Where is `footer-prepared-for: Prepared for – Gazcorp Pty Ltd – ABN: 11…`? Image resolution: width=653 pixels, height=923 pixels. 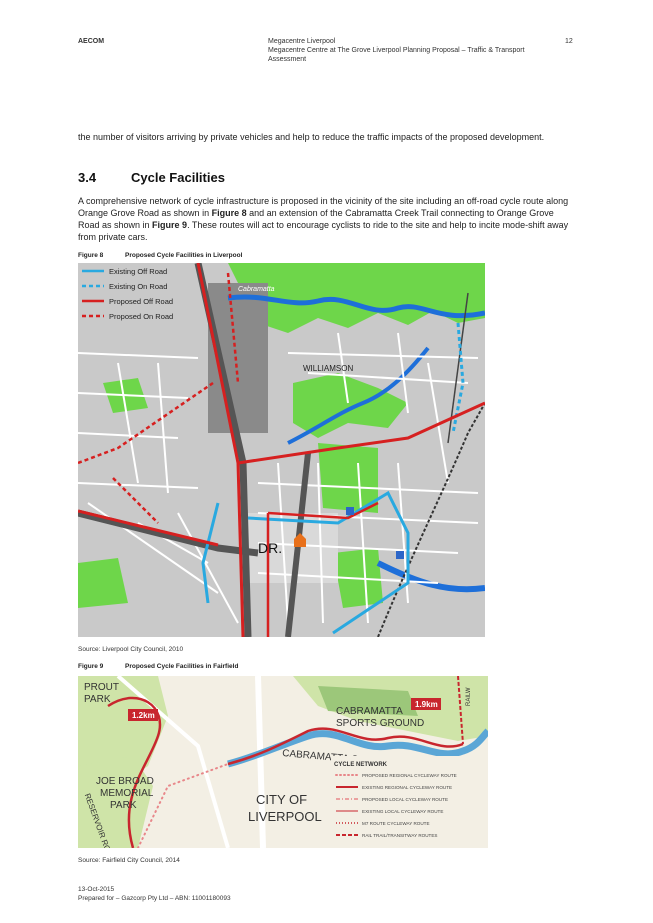 footer-prepared-for: Prepared for – Gazcorp Pty Ltd – ABN: 11… is located at coordinates (154, 898).